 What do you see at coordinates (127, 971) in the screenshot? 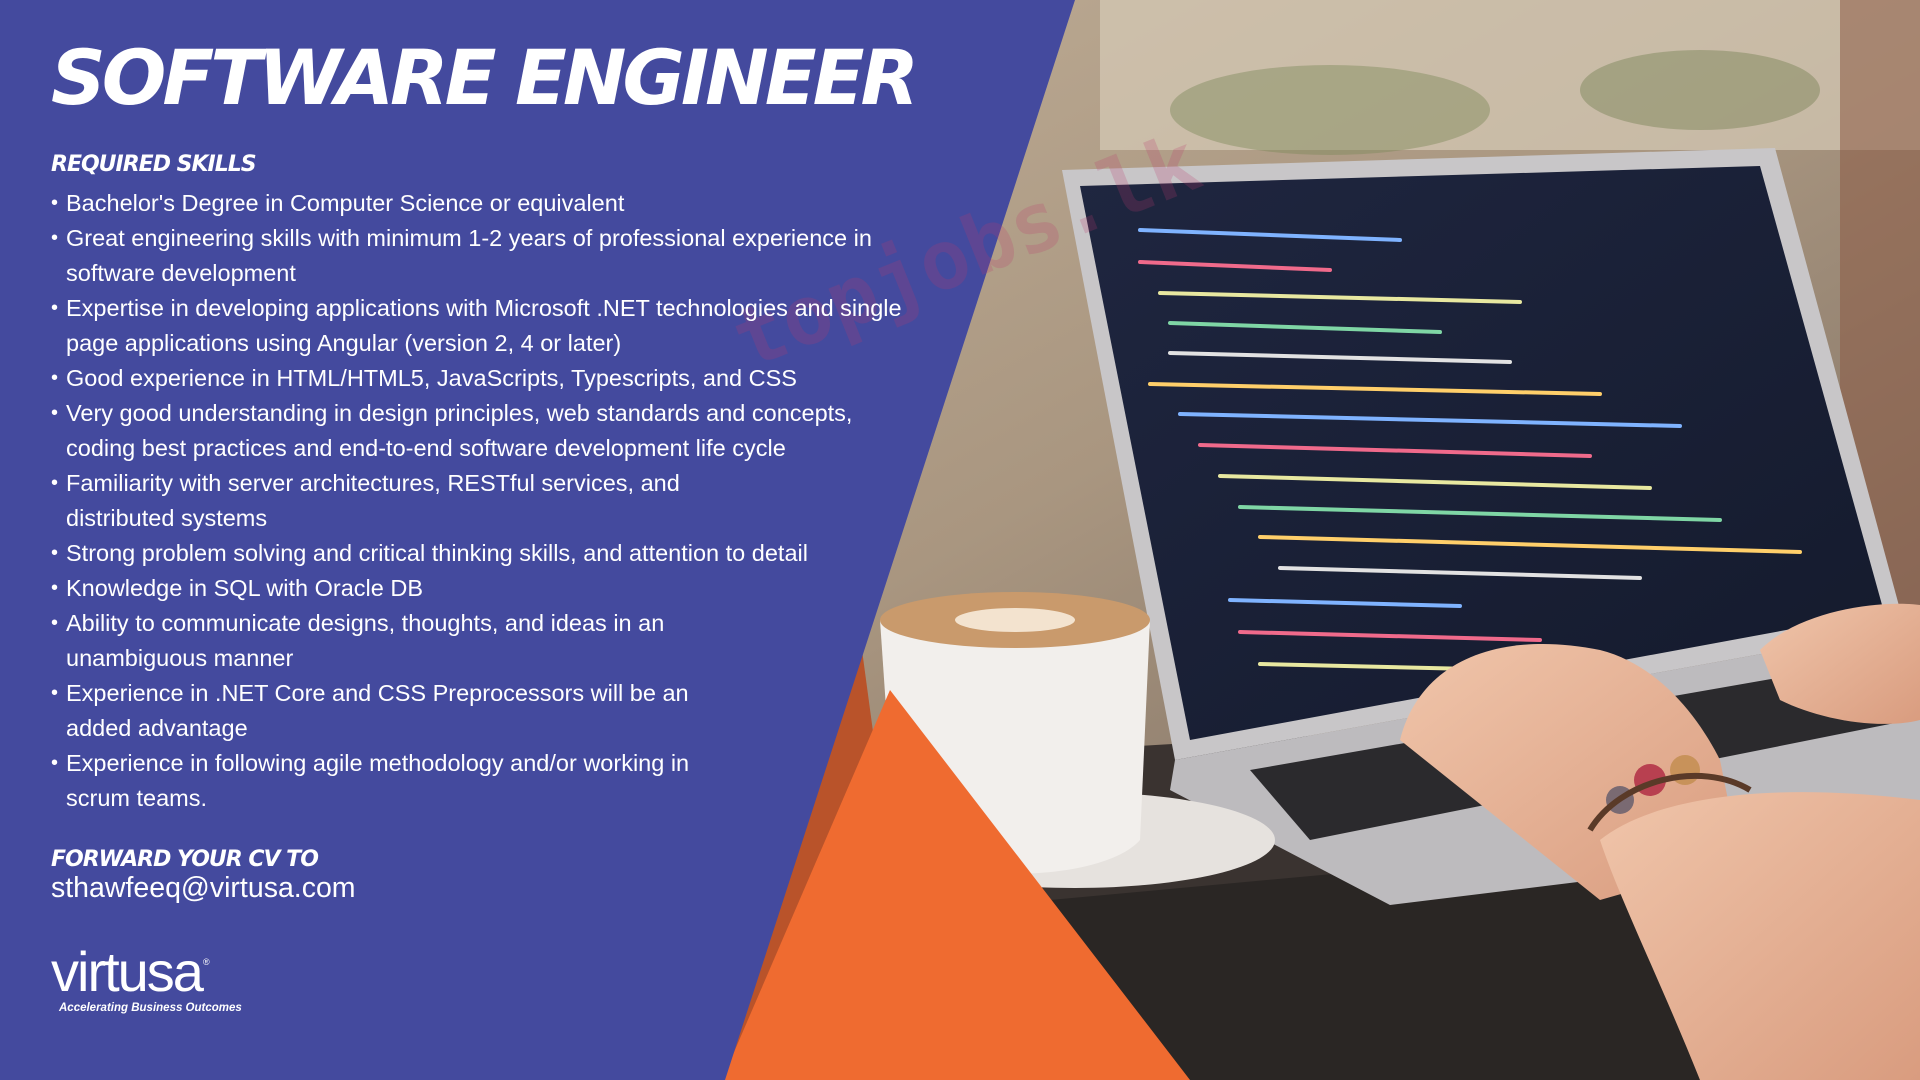
I see `logo-name: virtusa` at bounding box center [127, 971].